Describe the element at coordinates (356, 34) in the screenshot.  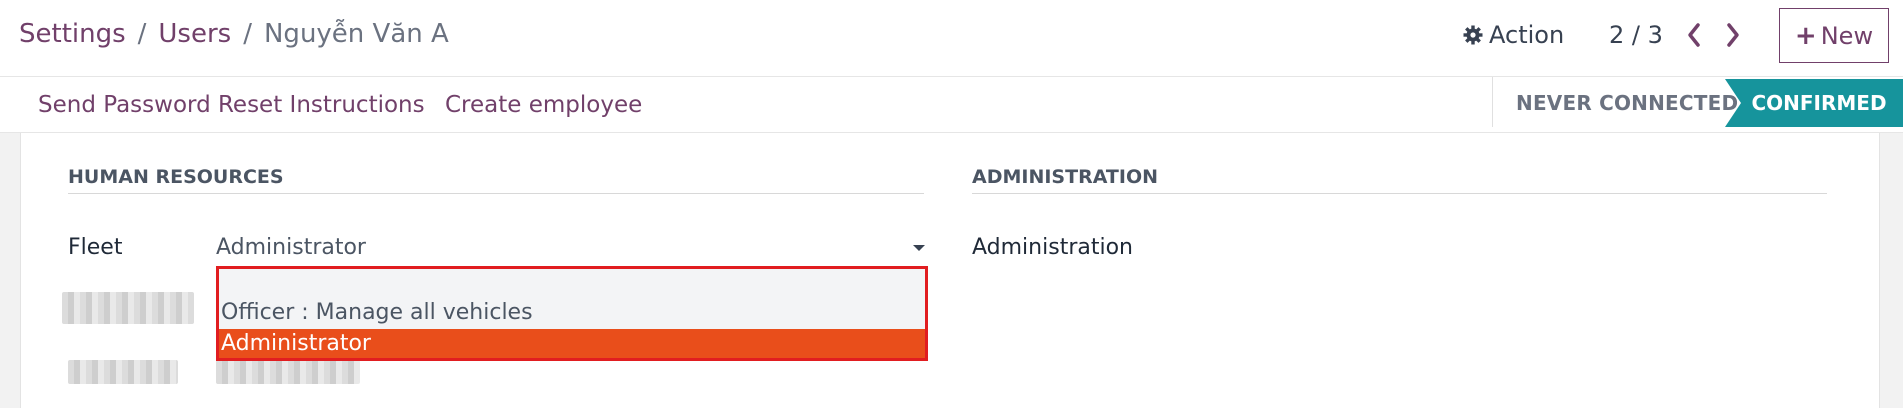
I see `breadcrumb-current-record: Nguyễn Văn A` at that location.